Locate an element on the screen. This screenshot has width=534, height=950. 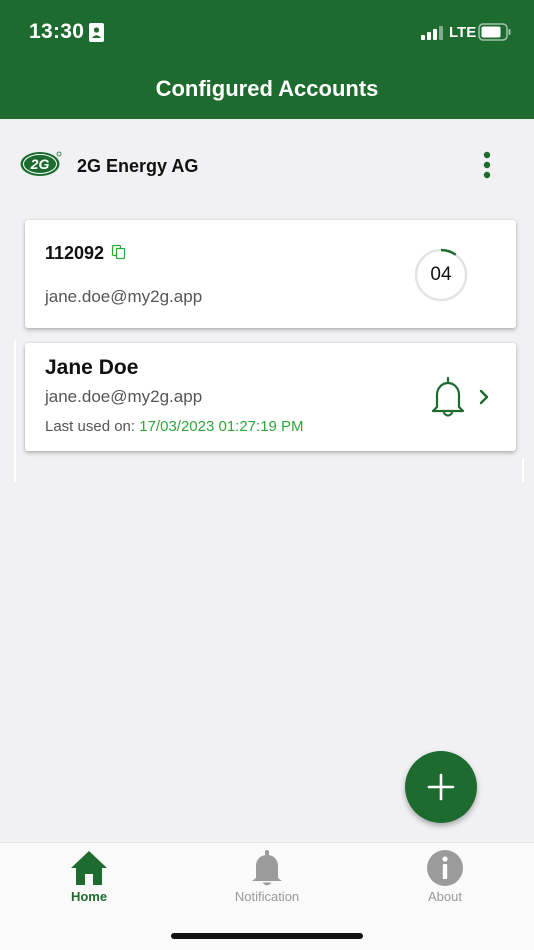
last-used-info: Last used on: 17/03/2023 01:27:19 PM is located at coordinates (174, 426).